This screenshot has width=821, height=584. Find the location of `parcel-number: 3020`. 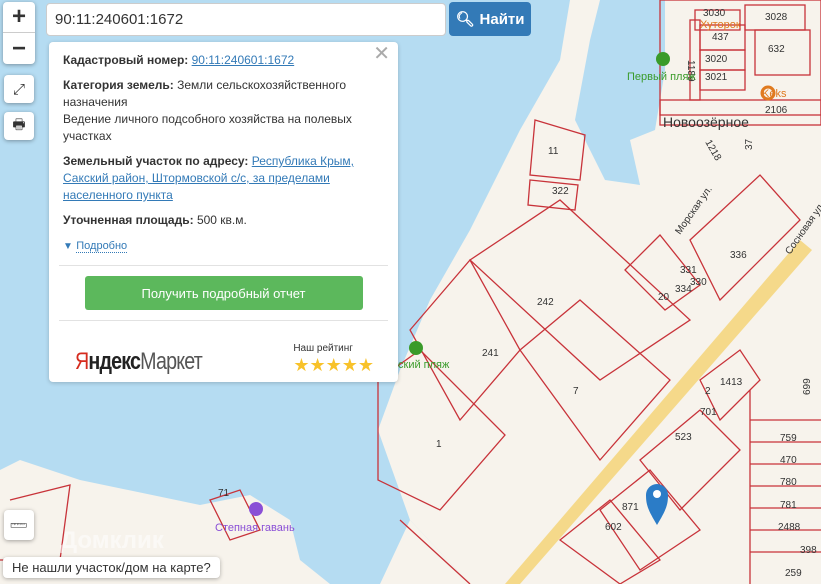

parcel-number: 3020 is located at coordinates (716, 59).